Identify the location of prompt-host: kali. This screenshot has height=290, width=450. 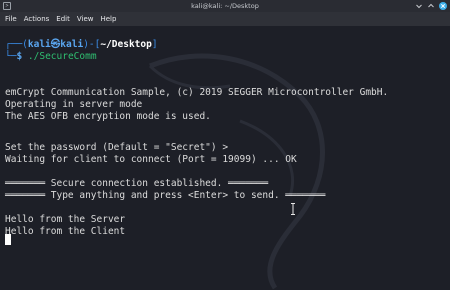
(72, 44).